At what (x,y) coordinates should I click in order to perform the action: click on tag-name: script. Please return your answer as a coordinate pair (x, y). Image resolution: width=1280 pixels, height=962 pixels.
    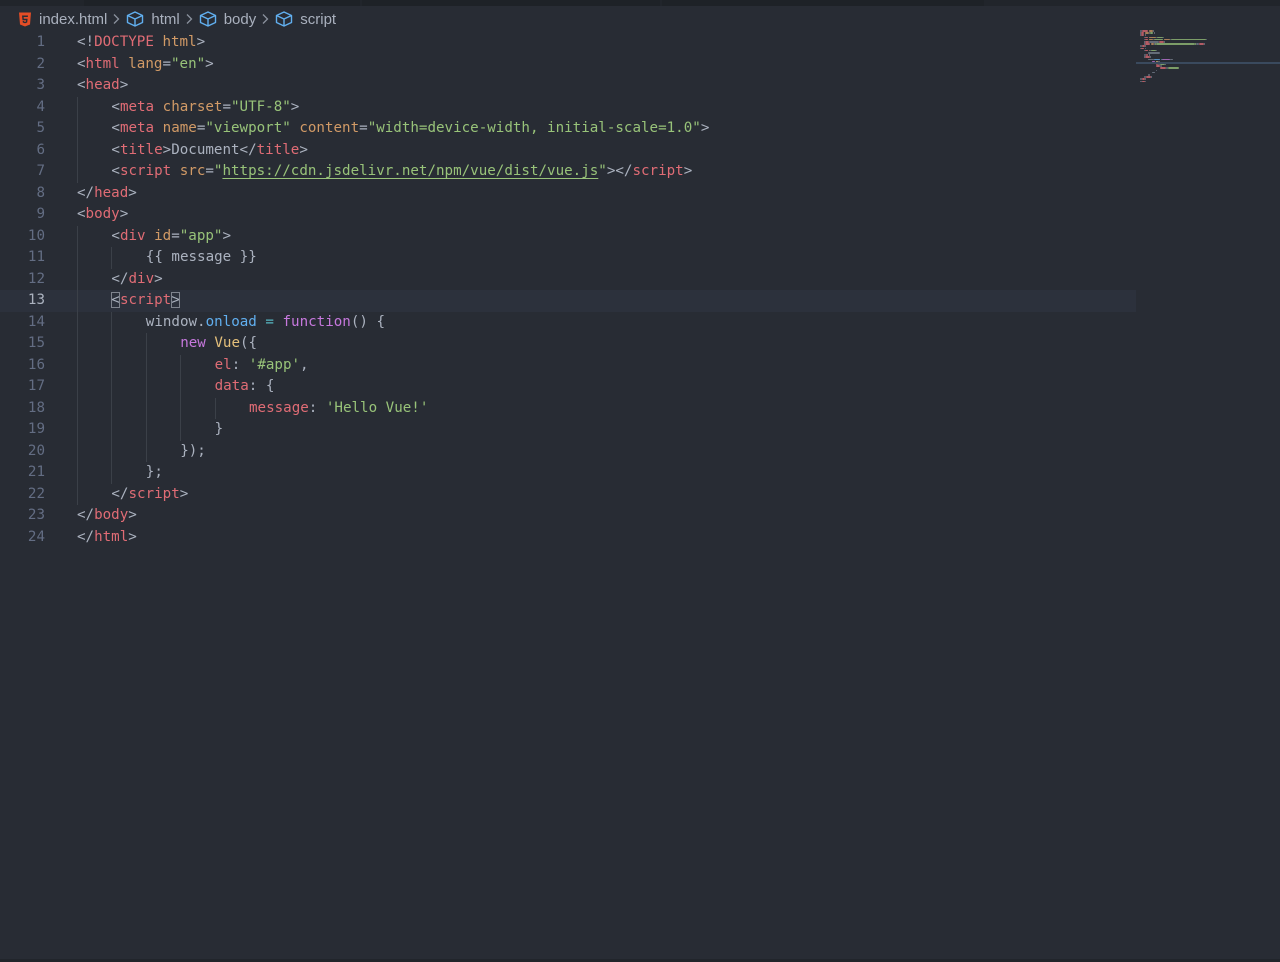
    Looking at the image, I should click on (658, 171).